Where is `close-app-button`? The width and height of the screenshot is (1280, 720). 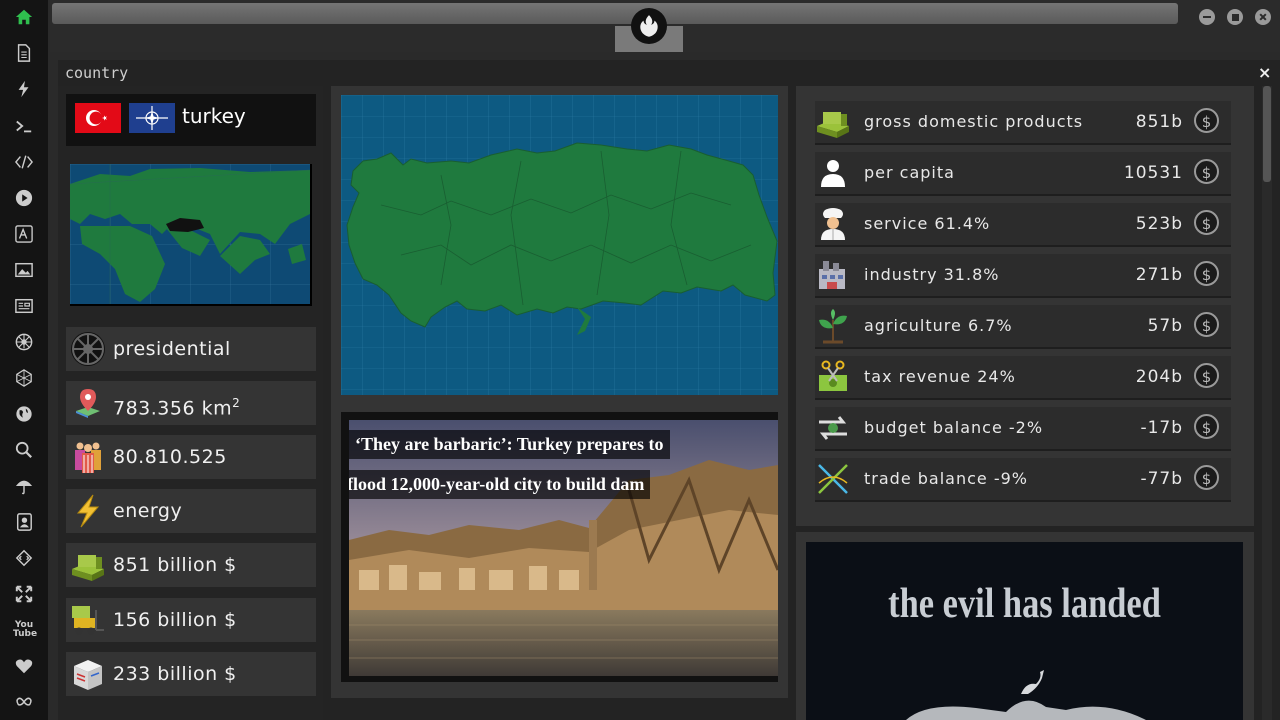
close-app-button is located at coordinates (1263, 17).